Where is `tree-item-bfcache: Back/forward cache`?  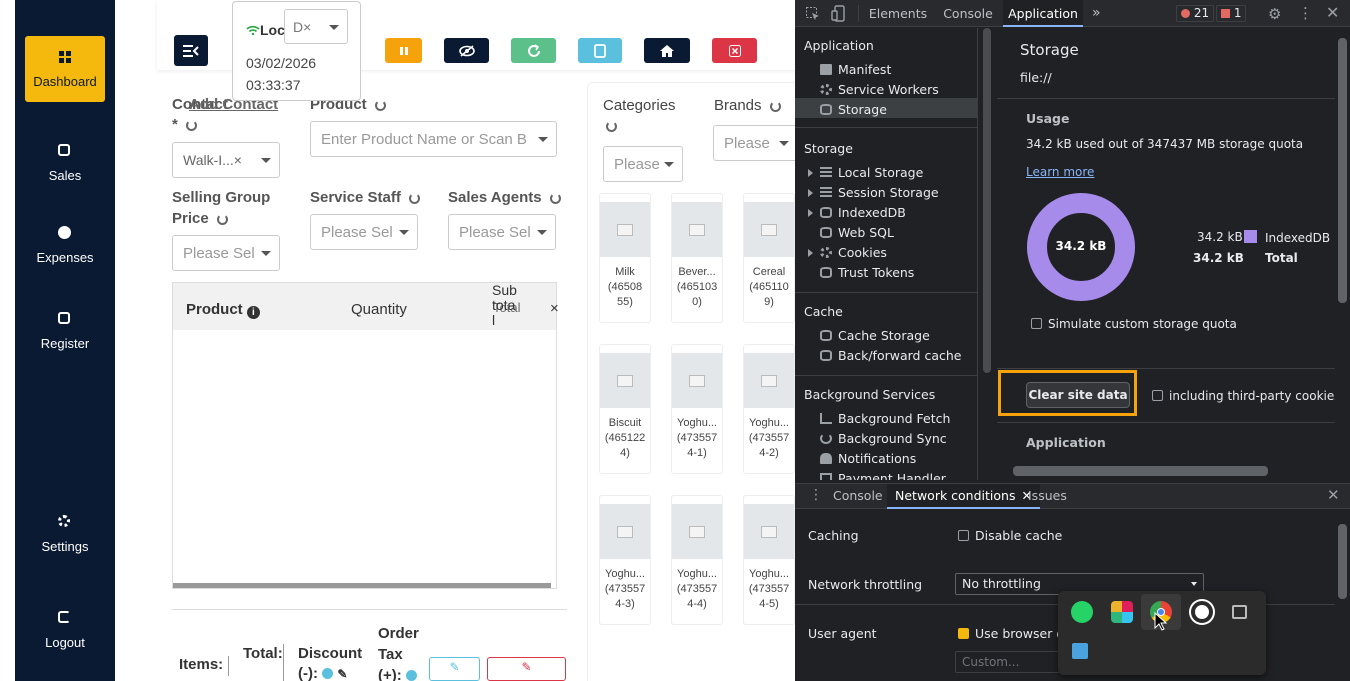
tree-item-bfcache: Back/forward cache is located at coordinates (890, 355).